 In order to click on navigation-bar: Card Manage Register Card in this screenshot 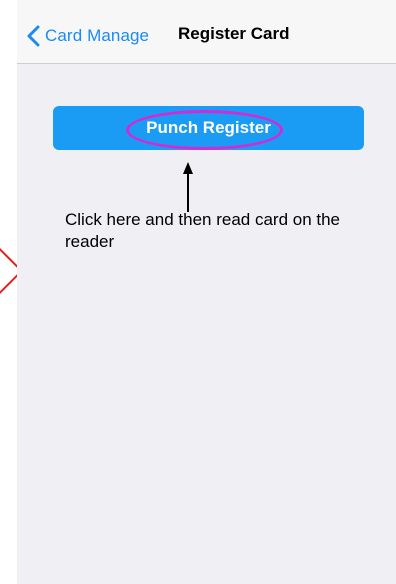, I will do `click(206, 32)`.